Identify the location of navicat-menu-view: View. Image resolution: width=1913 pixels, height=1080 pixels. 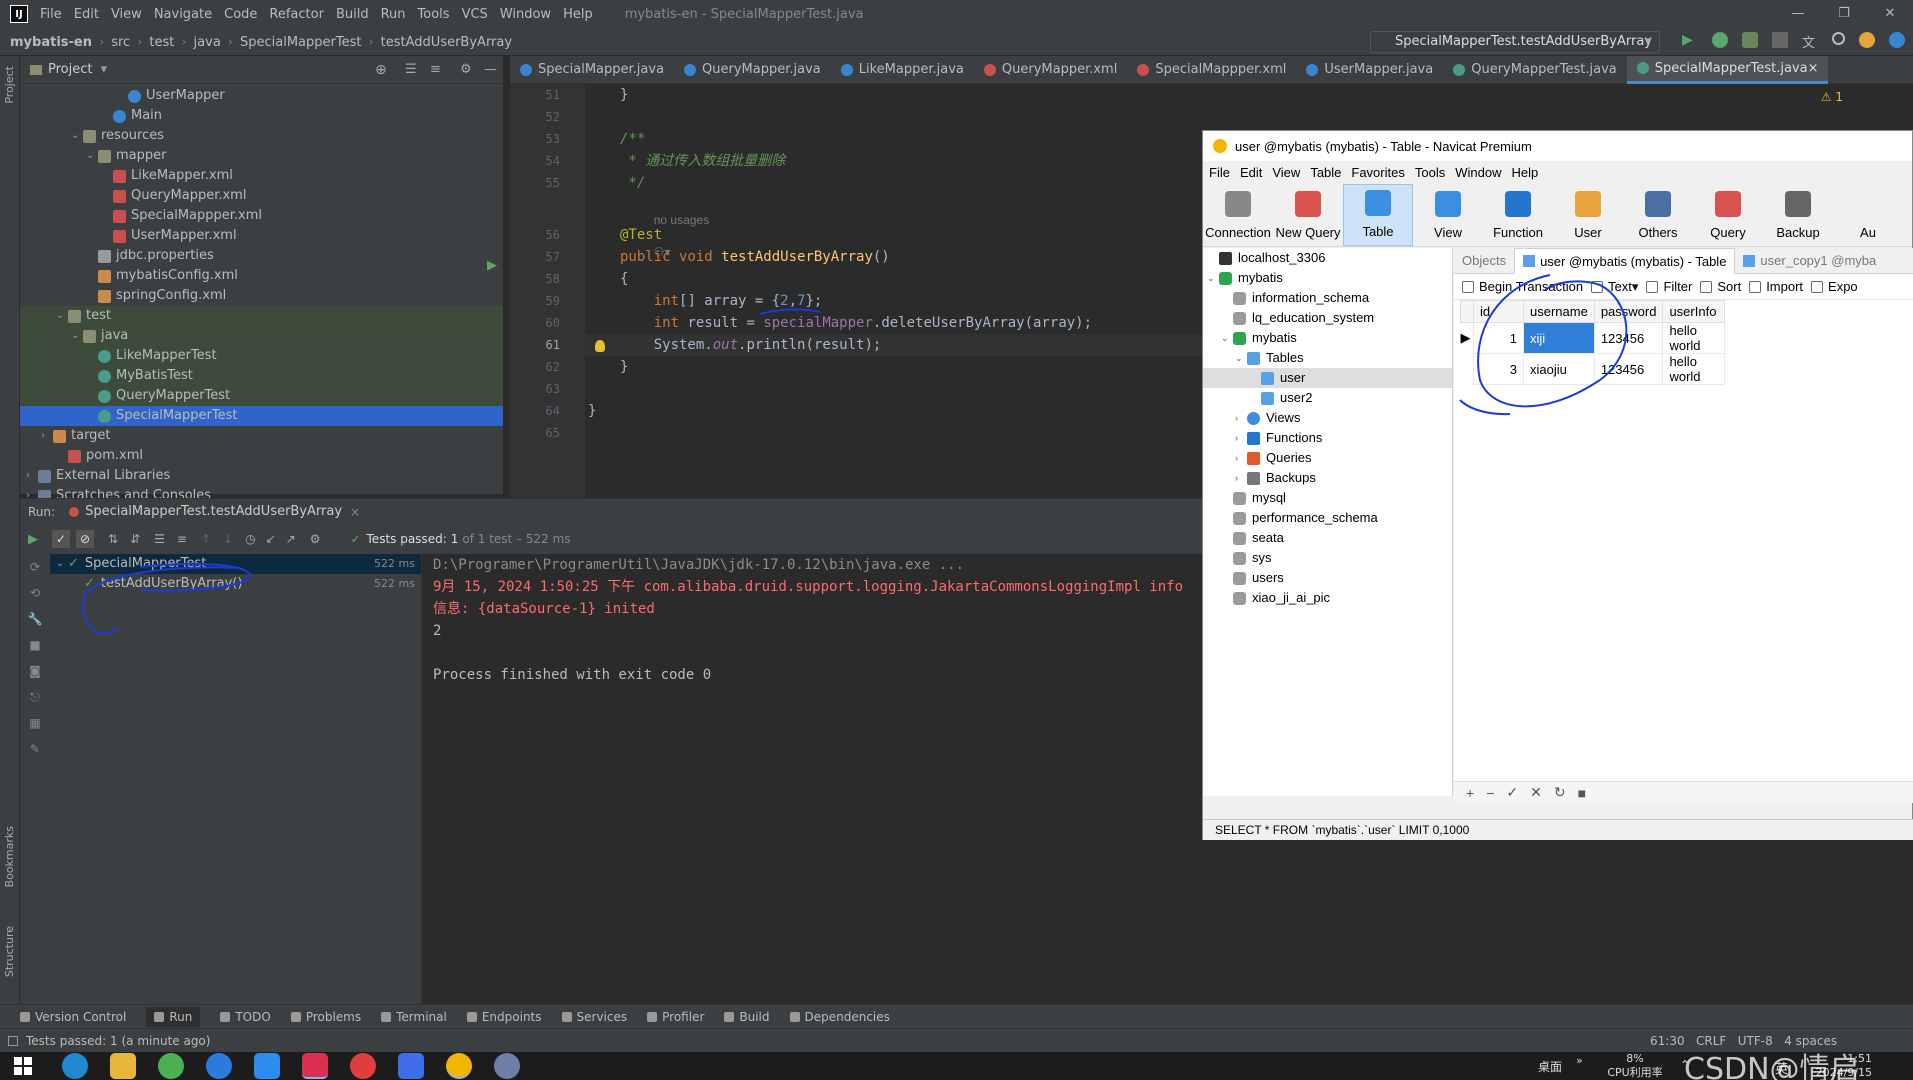
(1286, 172).